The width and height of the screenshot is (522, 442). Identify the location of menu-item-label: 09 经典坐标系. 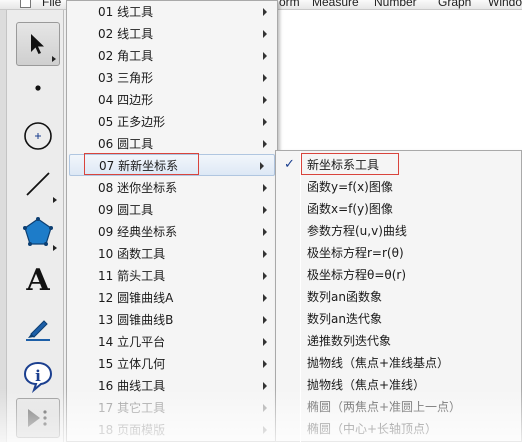
(138, 232).